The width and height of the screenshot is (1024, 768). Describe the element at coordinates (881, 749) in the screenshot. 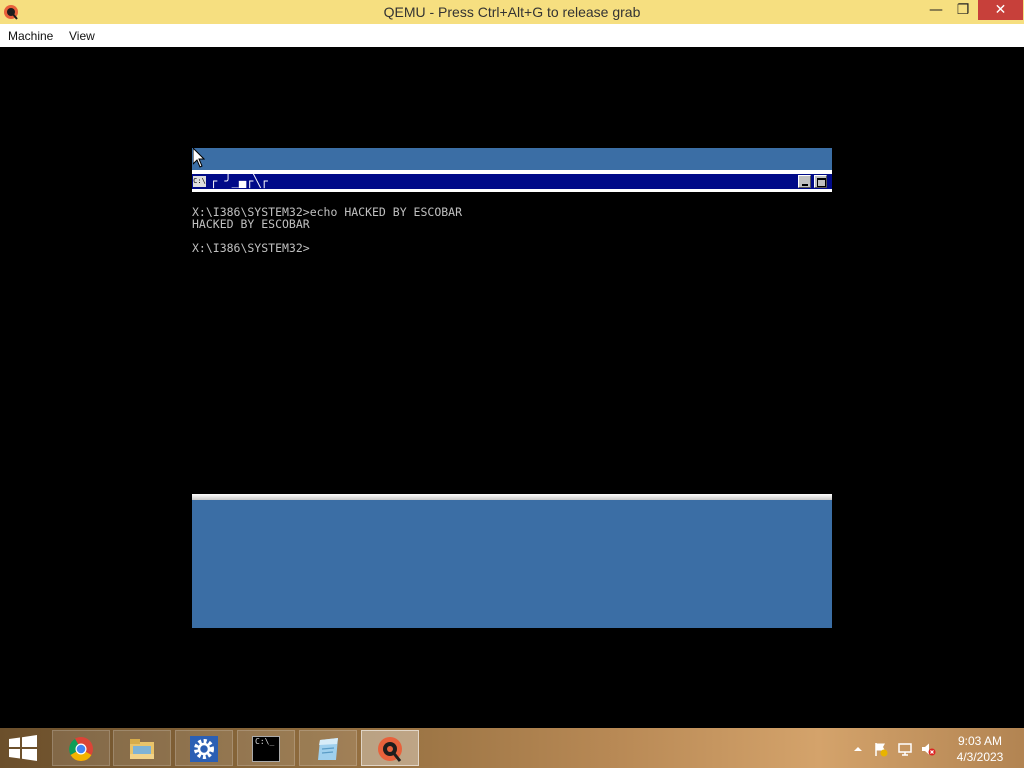

I see `action-center-flag-icon` at that location.